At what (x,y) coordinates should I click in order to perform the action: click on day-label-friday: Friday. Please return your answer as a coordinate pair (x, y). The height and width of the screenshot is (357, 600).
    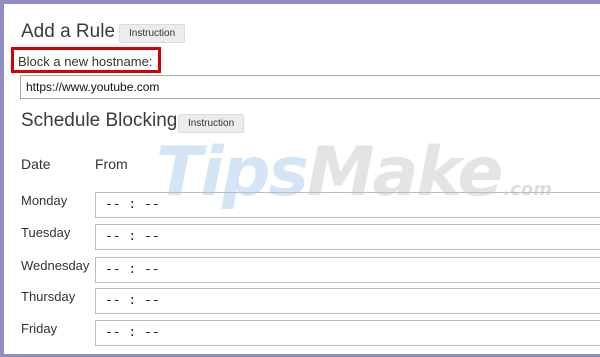
    Looking at the image, I should click on (39, 328).